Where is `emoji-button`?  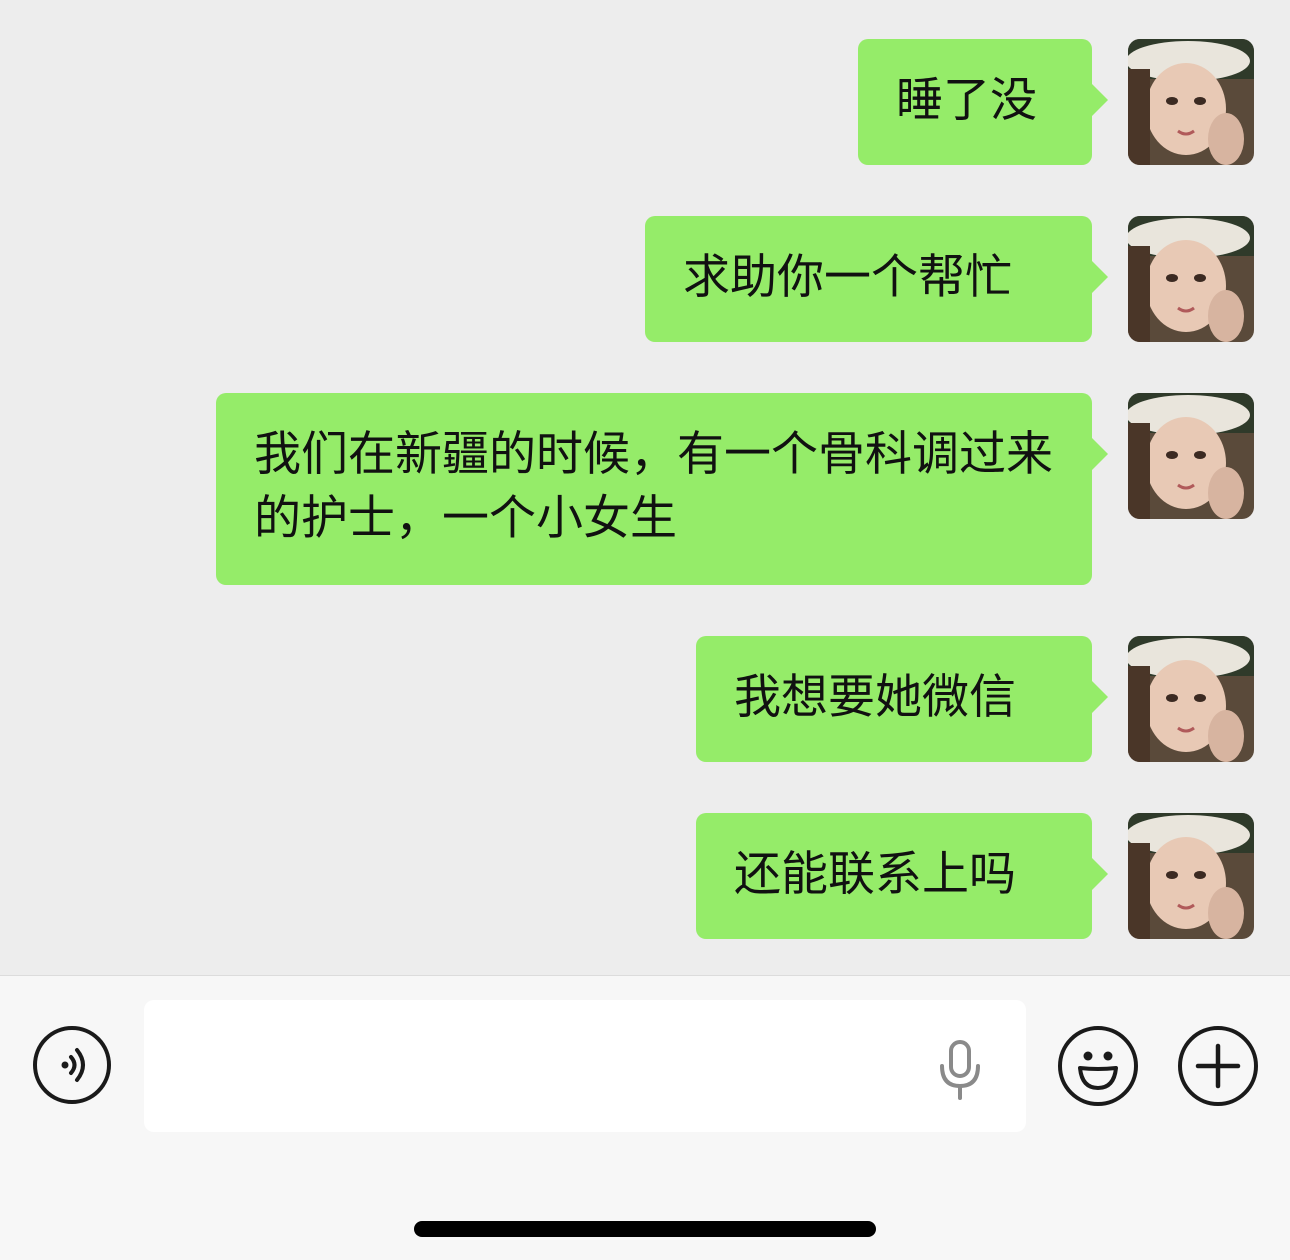 emoji-button is located at coordinates (1098, 1066).